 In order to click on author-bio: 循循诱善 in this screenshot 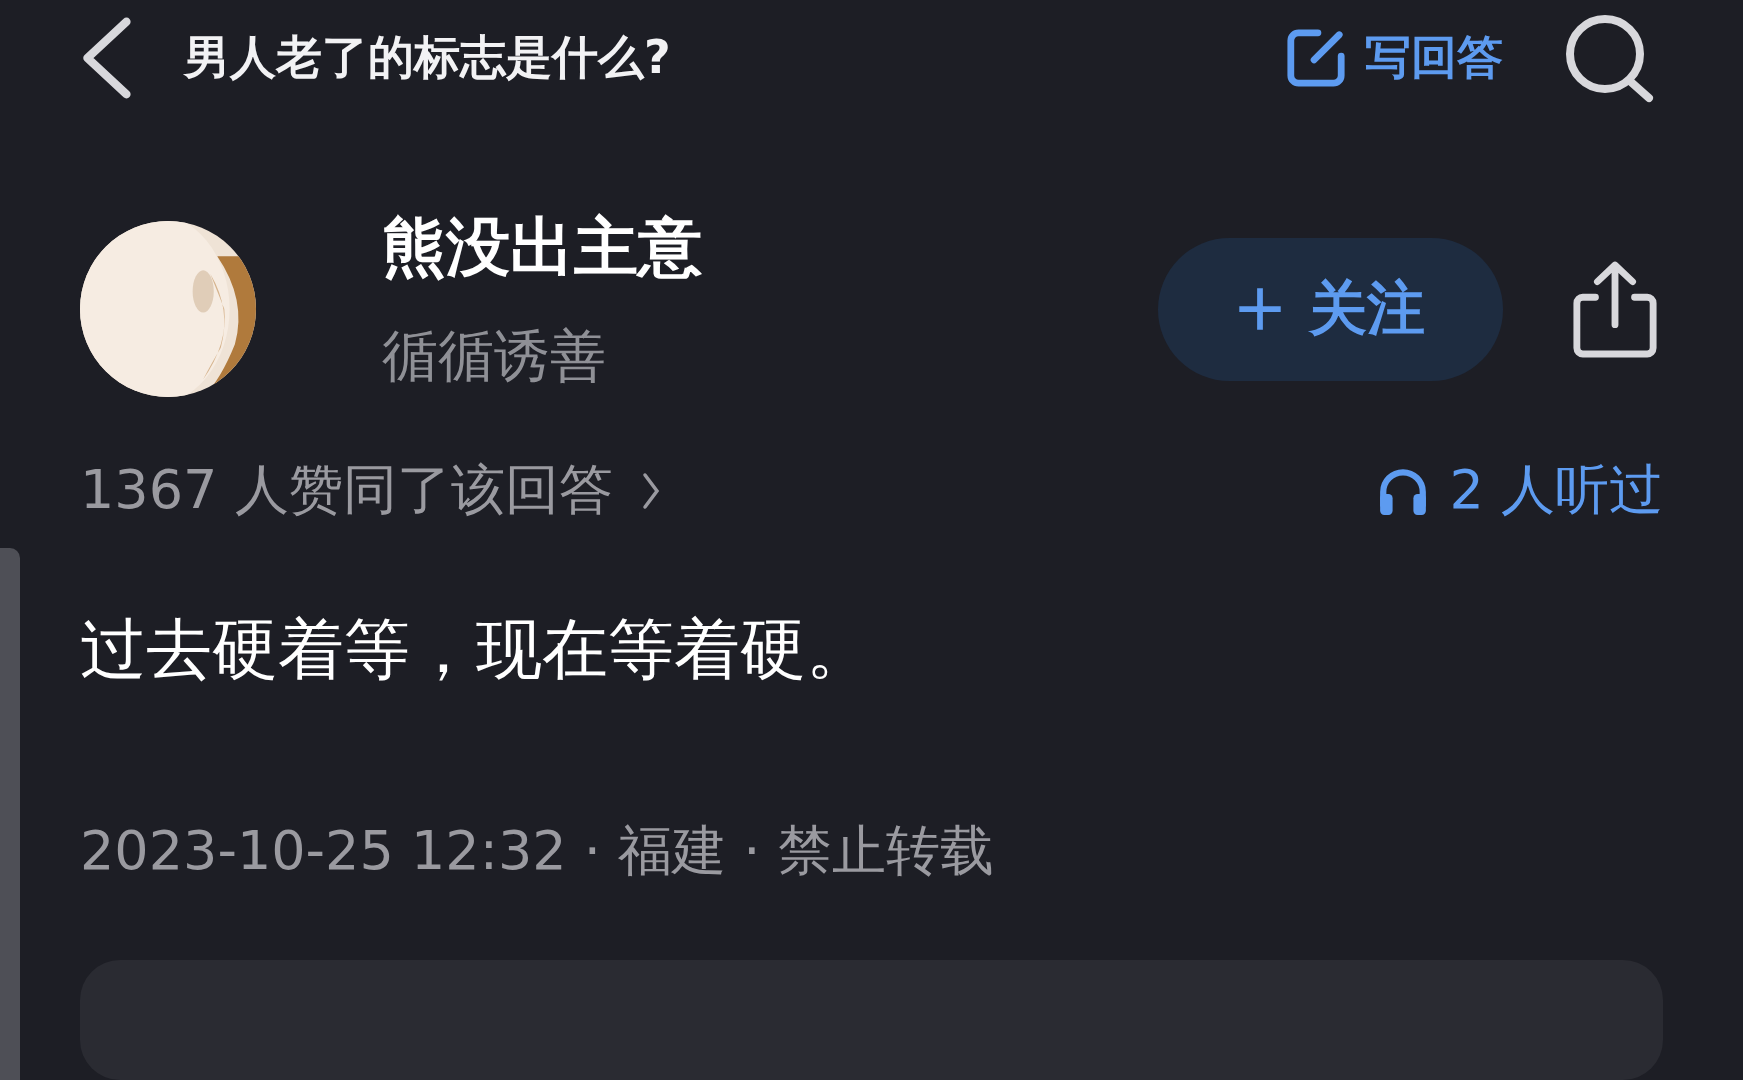, I will do `click(494, 355)`.